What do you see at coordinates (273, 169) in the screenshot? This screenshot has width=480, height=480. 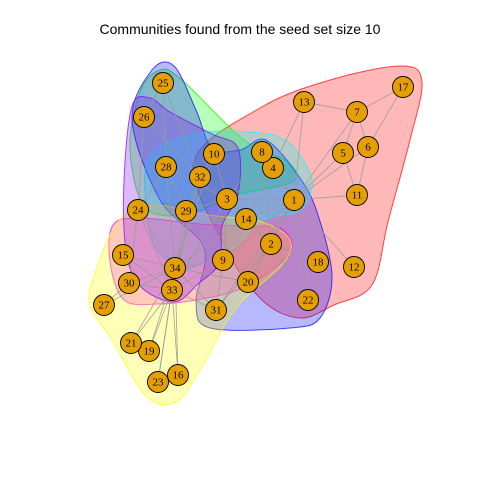 I see `node-label: 4` at bounding box center [273, 169].